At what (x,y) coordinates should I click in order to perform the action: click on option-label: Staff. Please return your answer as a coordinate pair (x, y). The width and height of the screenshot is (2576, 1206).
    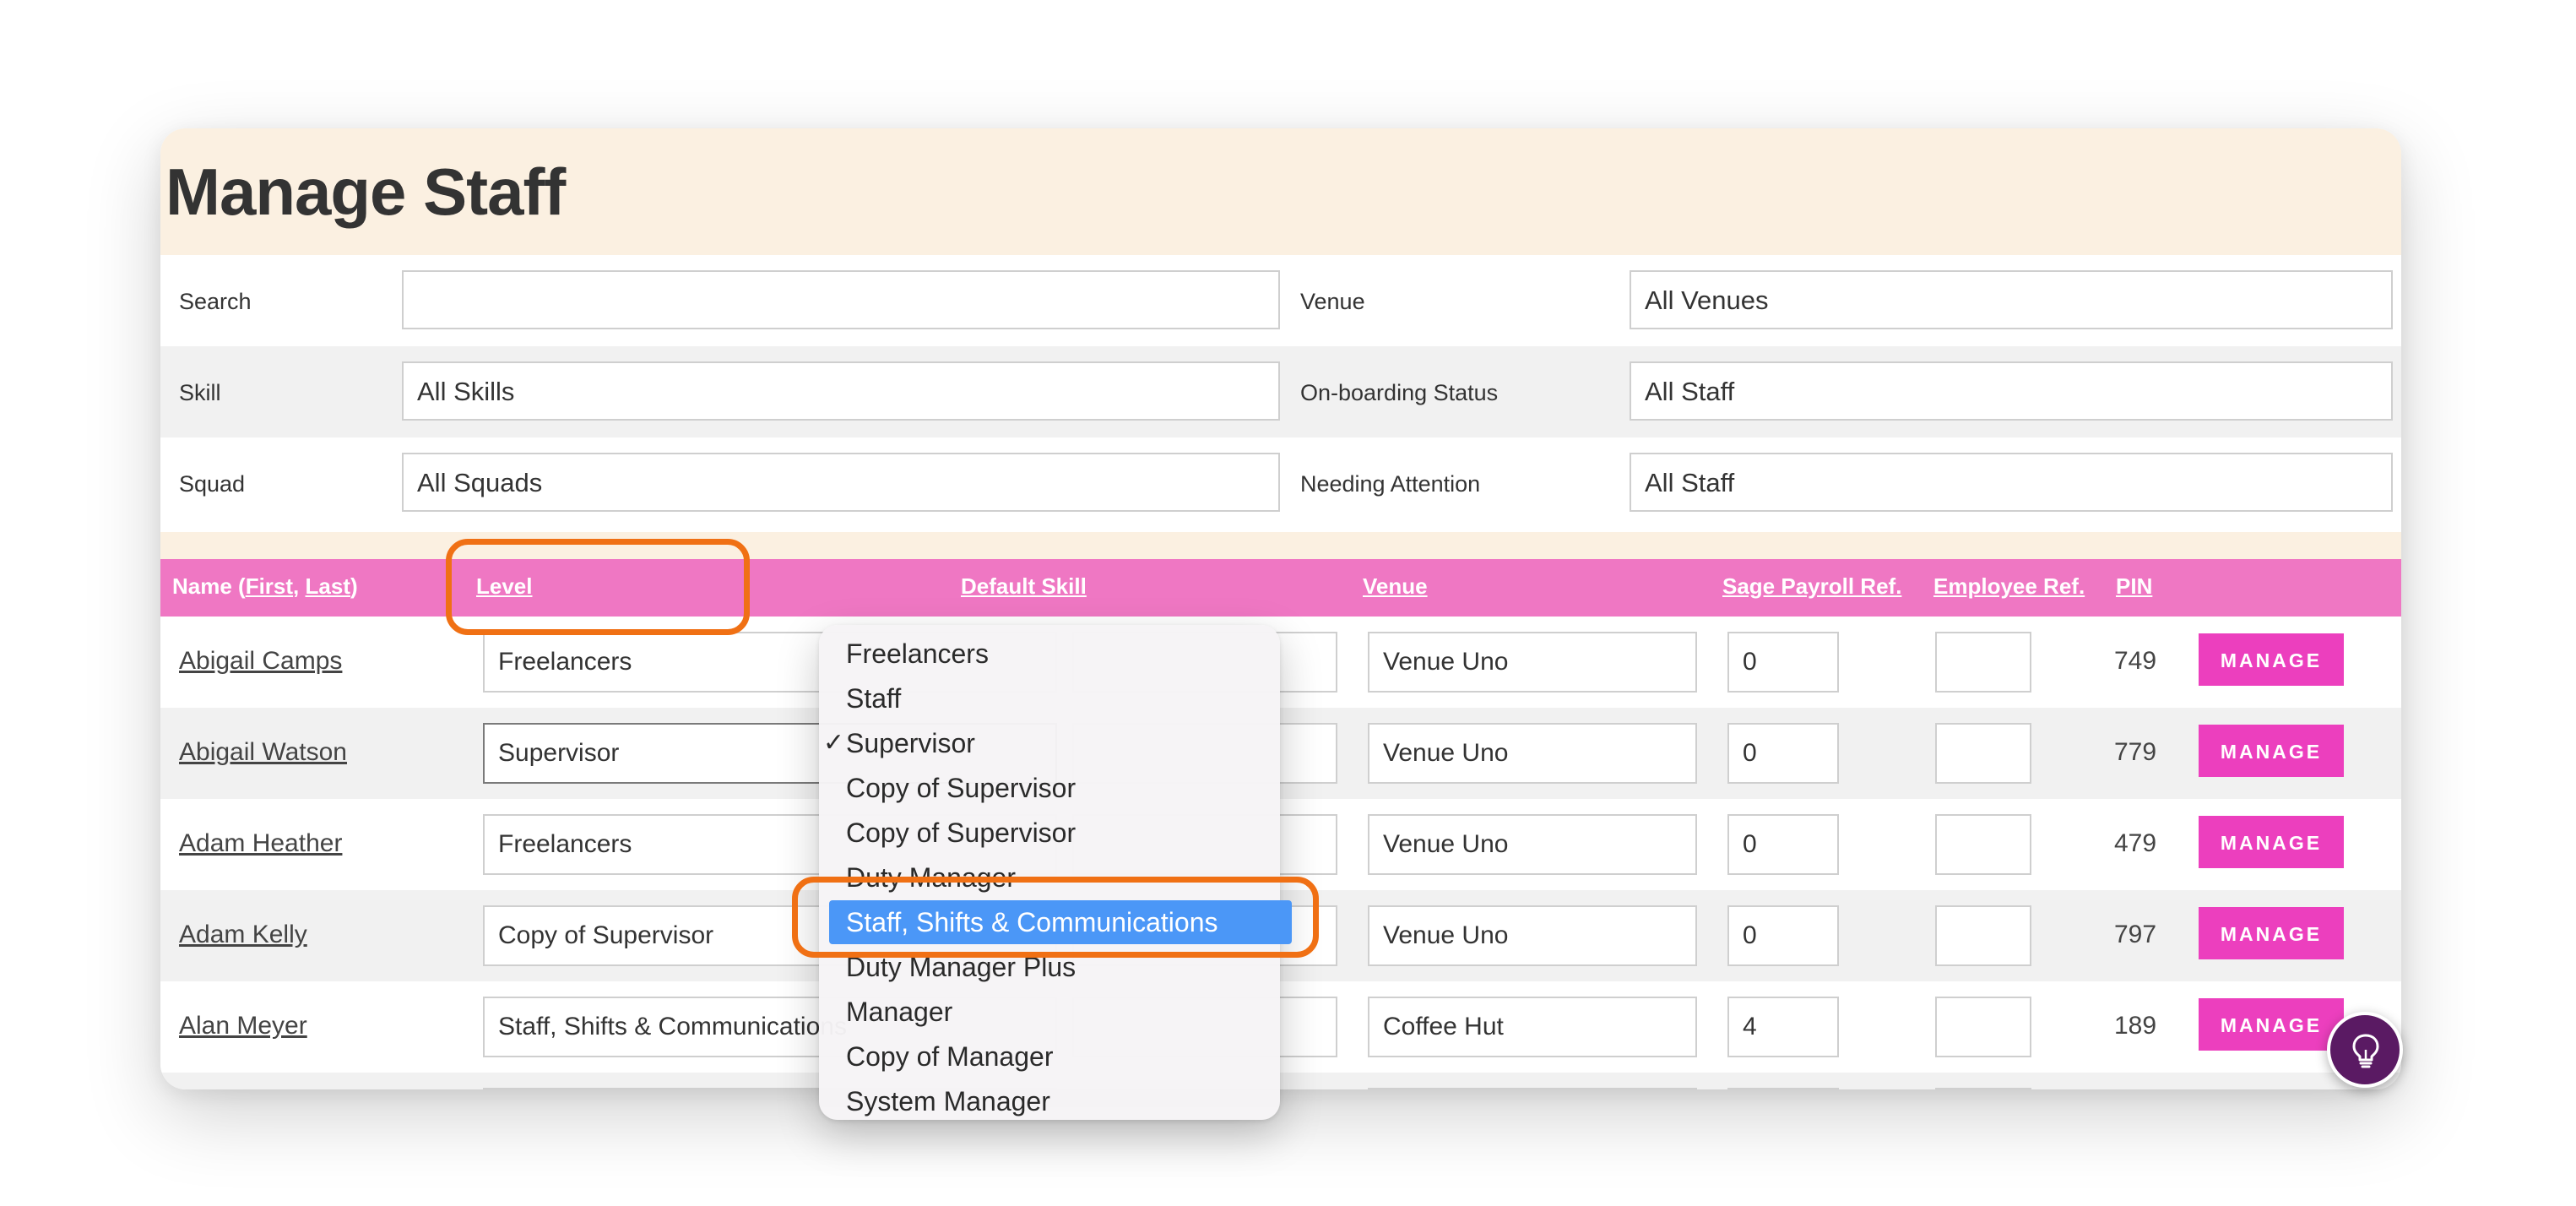
    Looking at the image, I should click on (874, 698).